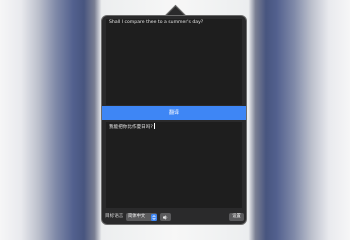  What do you see at coordinates (174, 217) in the screenshot?
I see `popover-footer: 目标语言 简体中文 设置` at bounding box center [174, 217].